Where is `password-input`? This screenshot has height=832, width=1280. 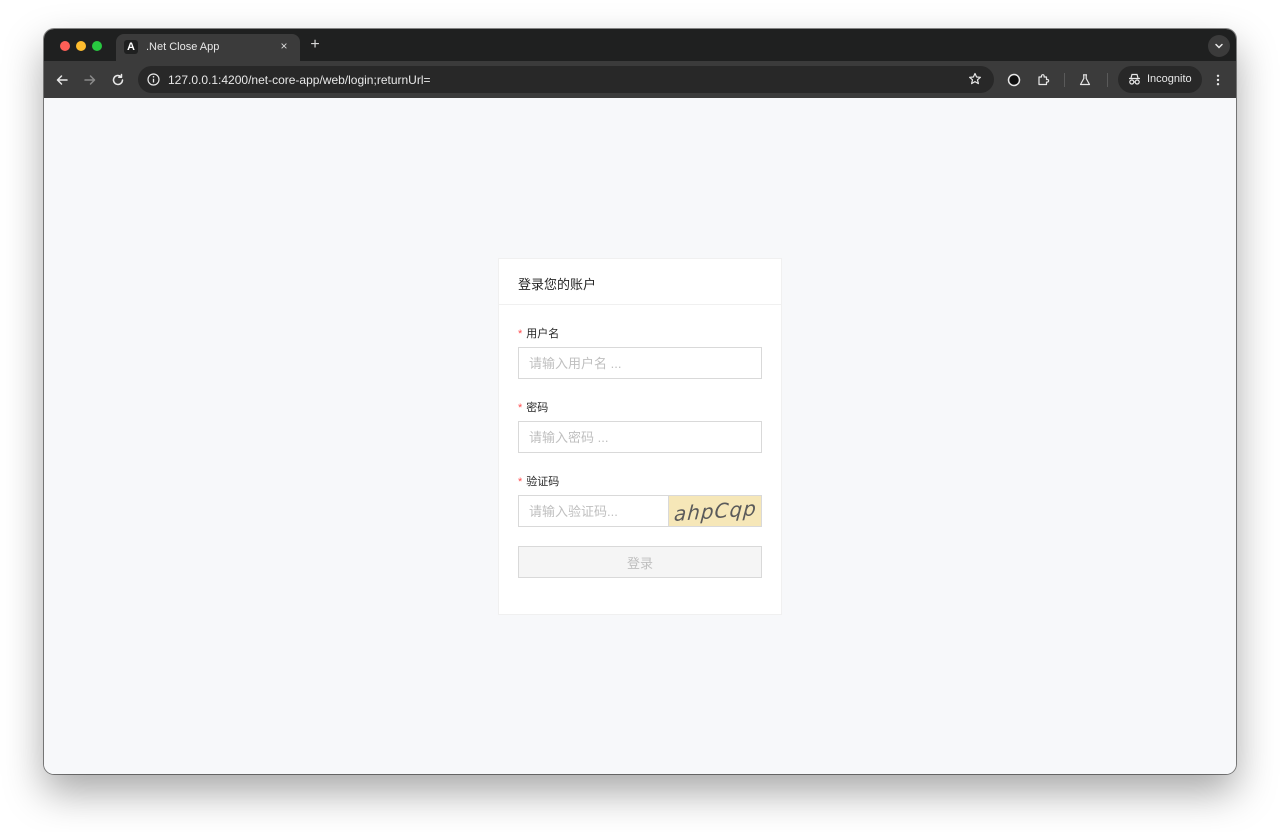
password-input is located at coordinates (640, 437).